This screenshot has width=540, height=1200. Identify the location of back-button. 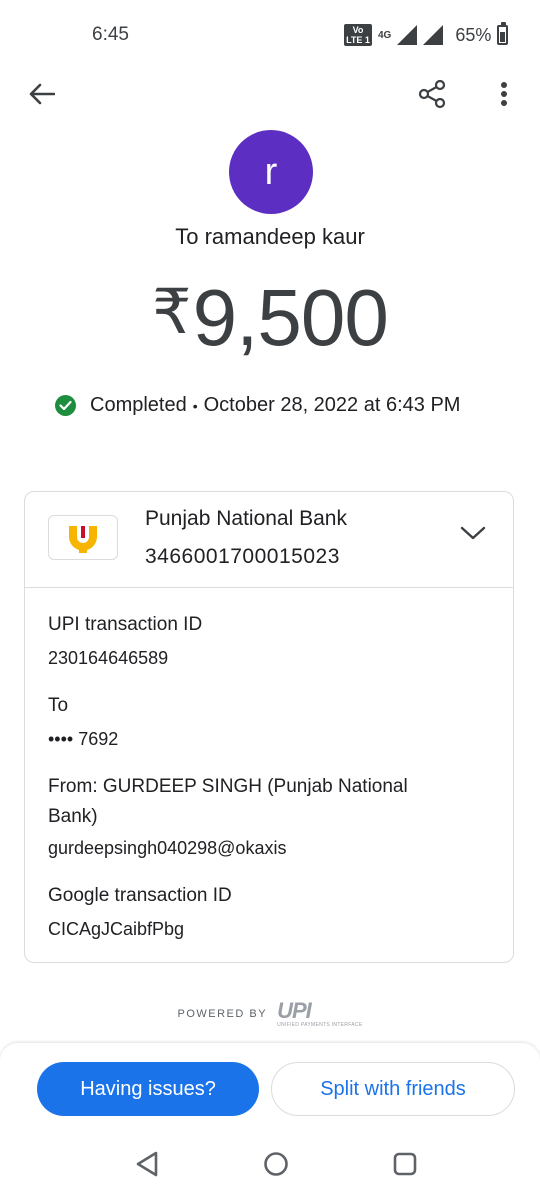
(42, 94).